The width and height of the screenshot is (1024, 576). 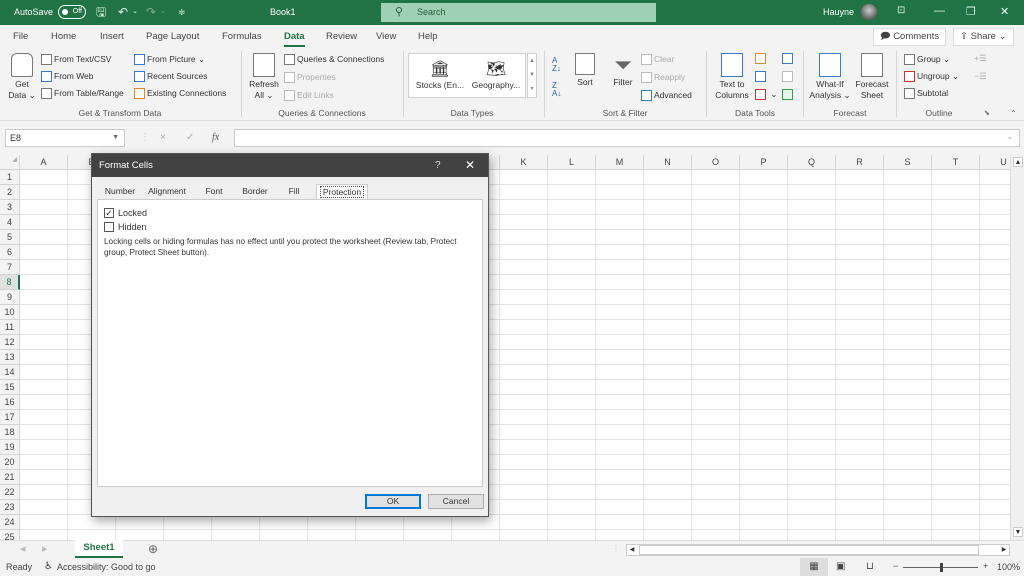 I want to click on column-header: U, so click(x=995, y=162).